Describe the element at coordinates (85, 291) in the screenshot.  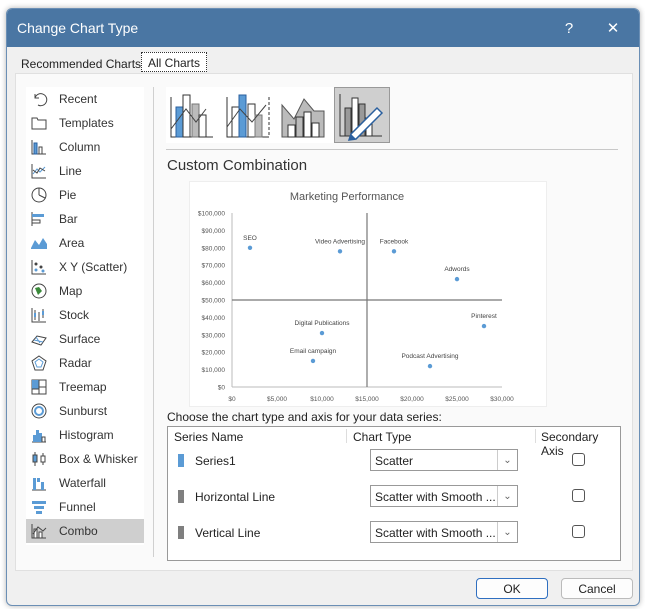
I see `sidebar-item-map: Map` at that location.